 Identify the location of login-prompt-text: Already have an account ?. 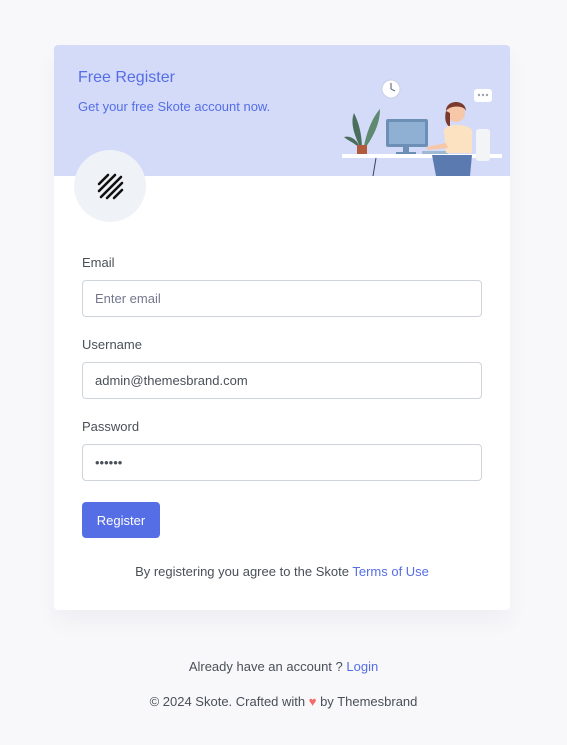
(267, 666).